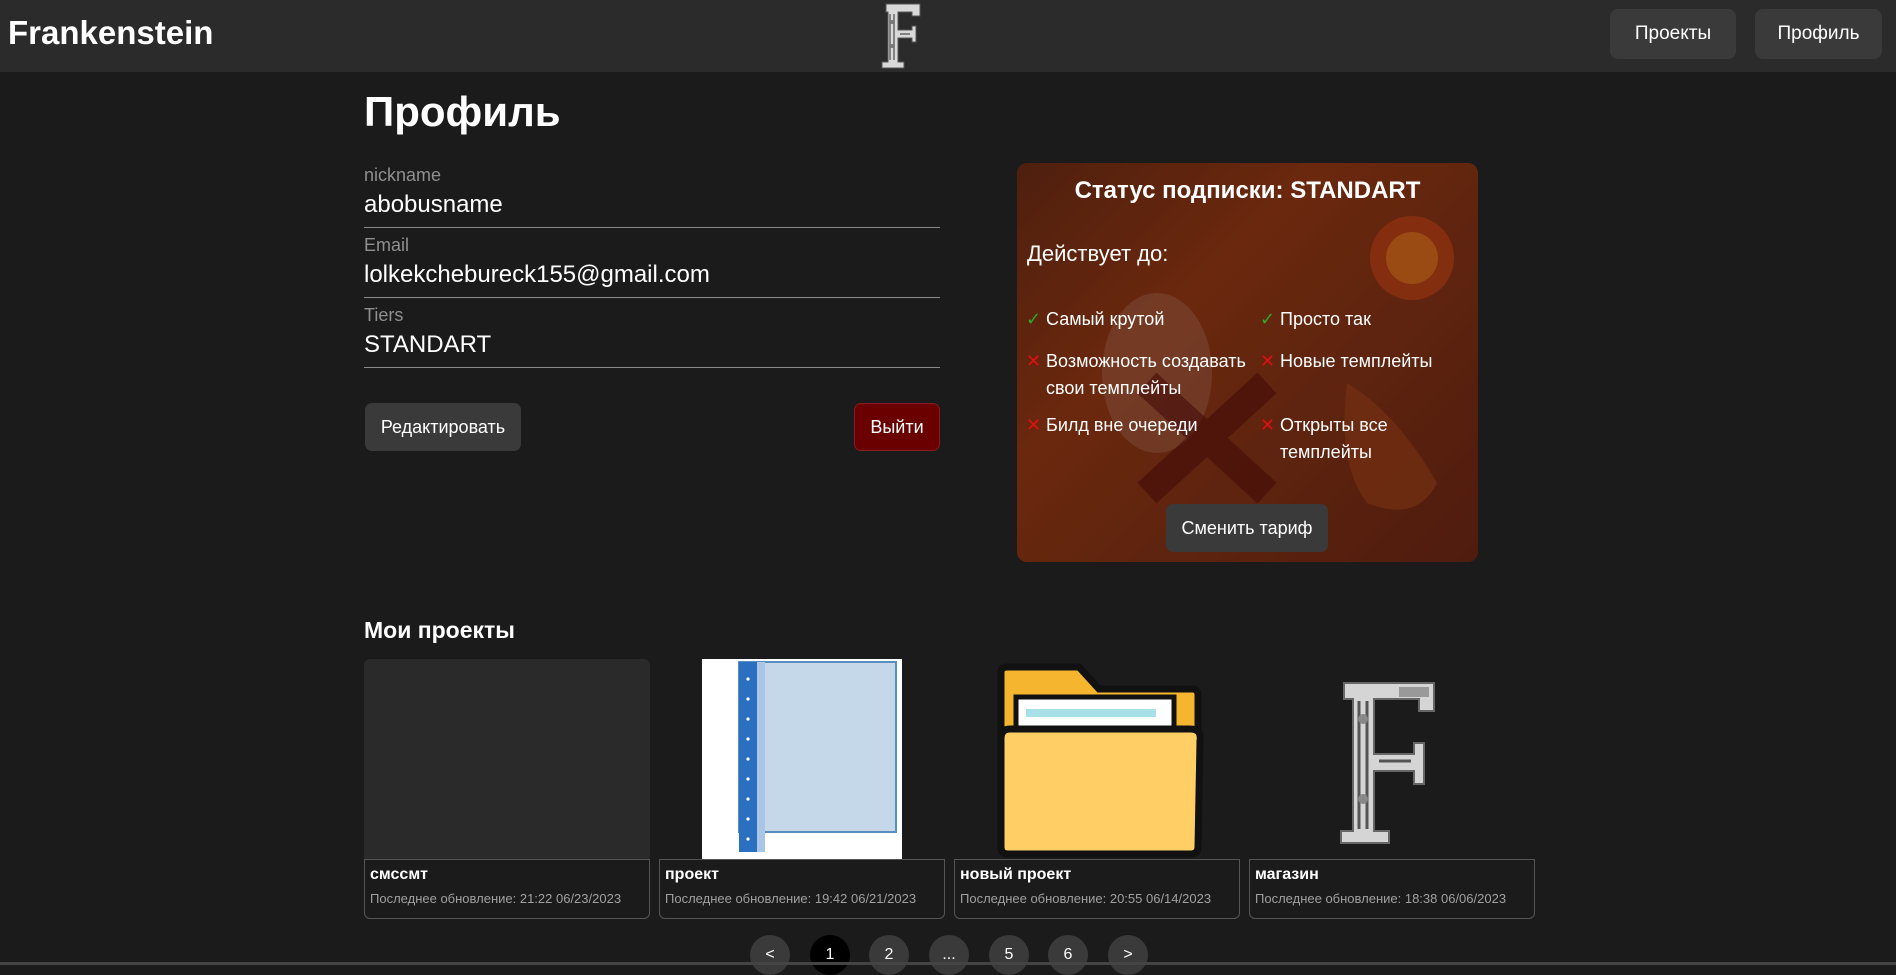 This screenshot has height=975, width=1896. Describe the element at coordinates (1097, 759) in the screenshot. I see `folder-icon` at that location.